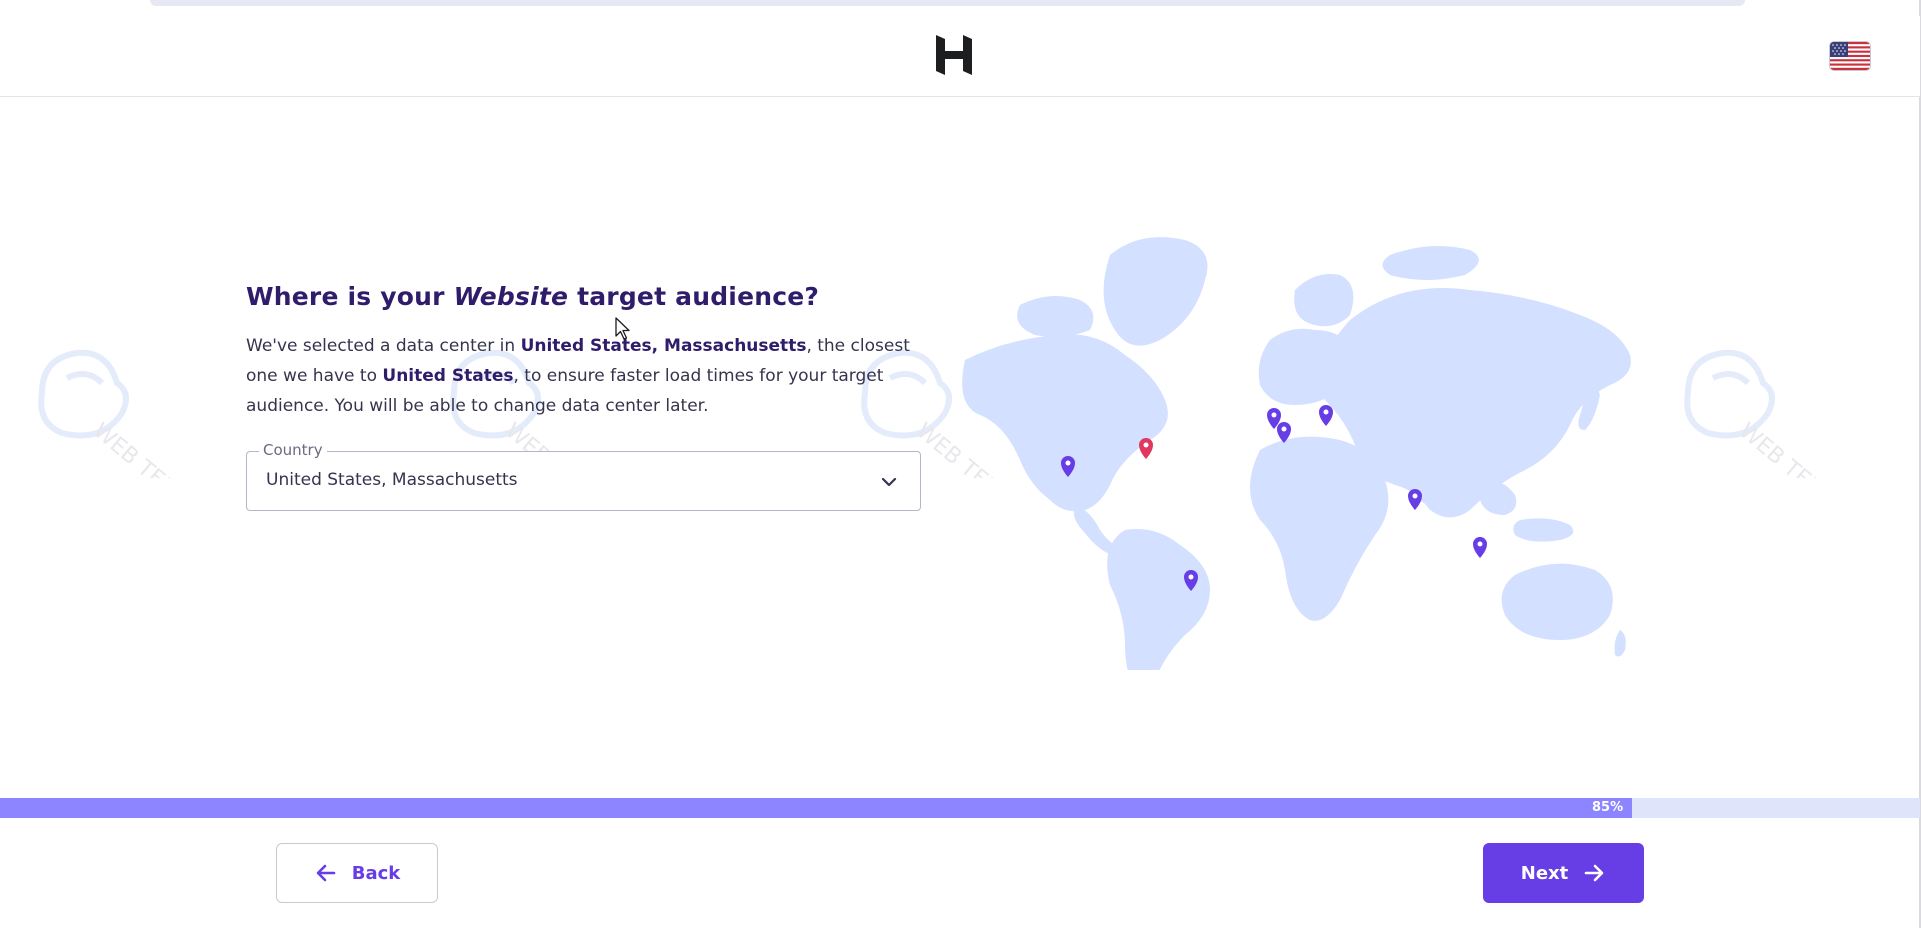  Describe the element at coordinates (663, 346) in the screenshot. I see `description-location: United States, Massachusetts` at that location.